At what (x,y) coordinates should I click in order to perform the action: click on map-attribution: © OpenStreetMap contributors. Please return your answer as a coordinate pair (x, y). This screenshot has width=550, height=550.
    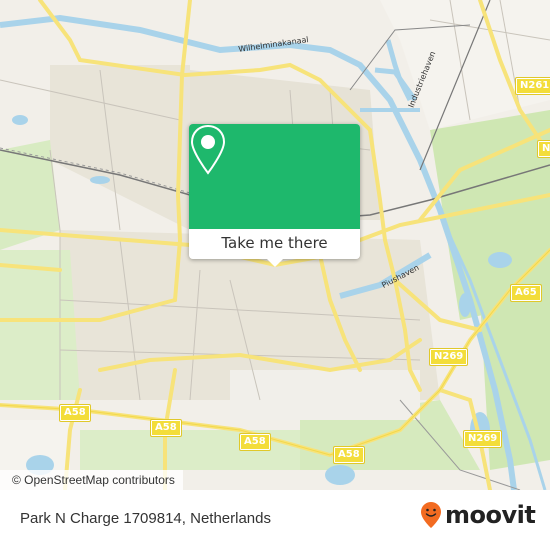
    Looking at the image, I should click on (91, 480).